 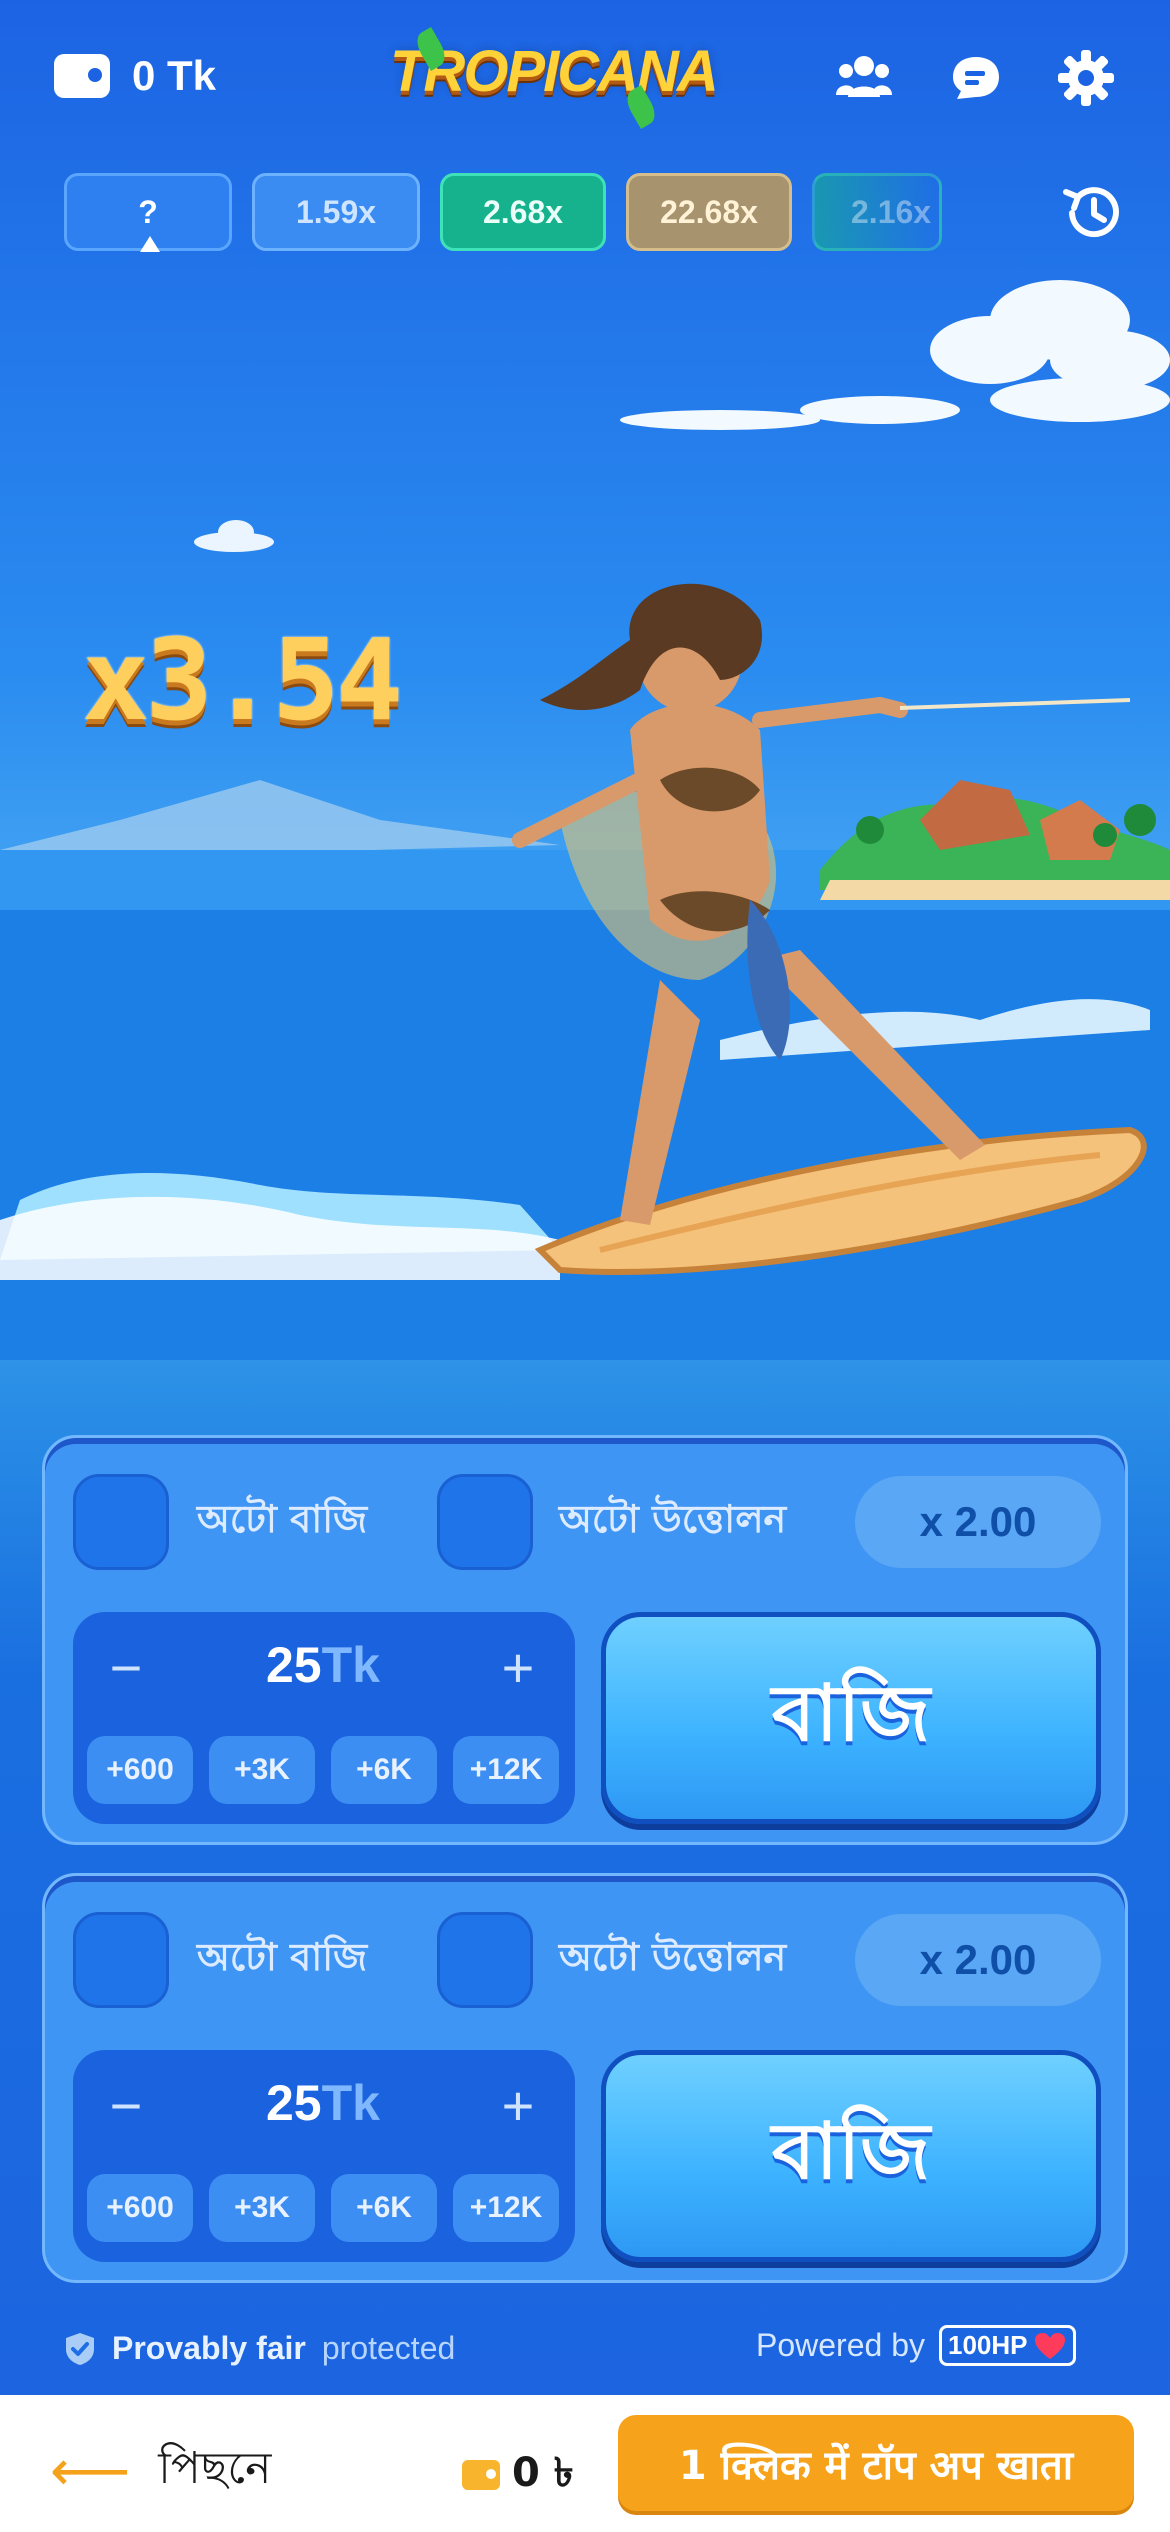 I want to click on back-label: পিছনে, so click(x=215, y=2468).